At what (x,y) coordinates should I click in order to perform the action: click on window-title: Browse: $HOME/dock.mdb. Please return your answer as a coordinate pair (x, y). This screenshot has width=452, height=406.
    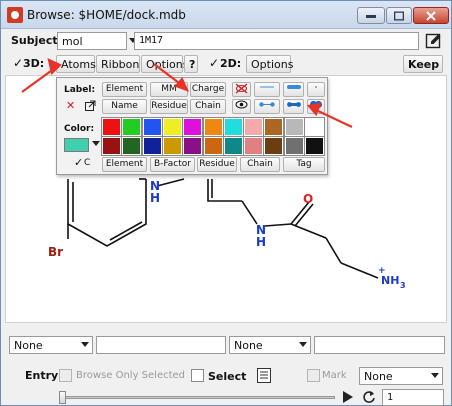
    Looking at the image, I should click on (106, 15).